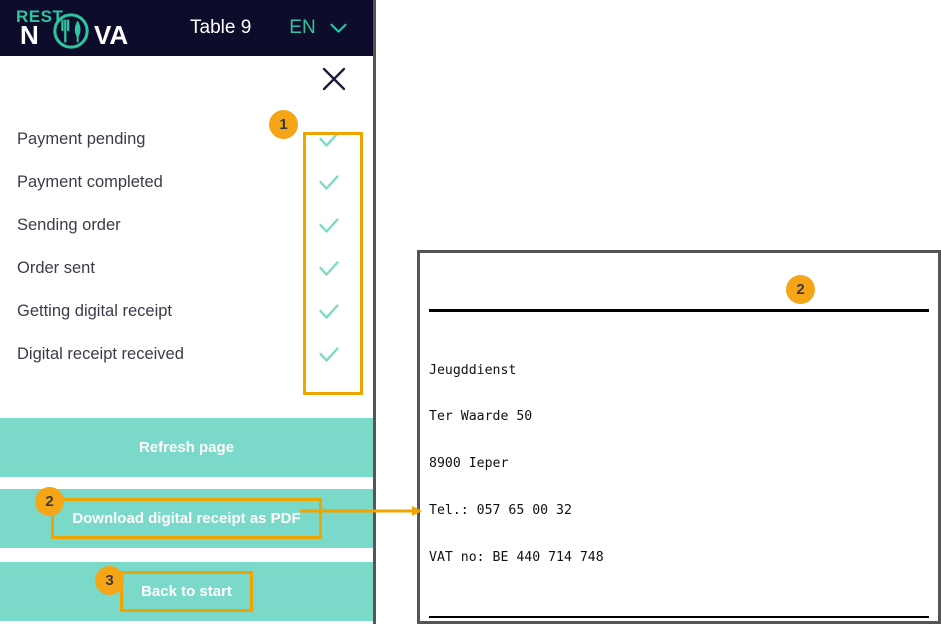  Describe the element at coordinates (69, 225) in the screenshot. I see `checklist-item-label: Sending order` at that location.